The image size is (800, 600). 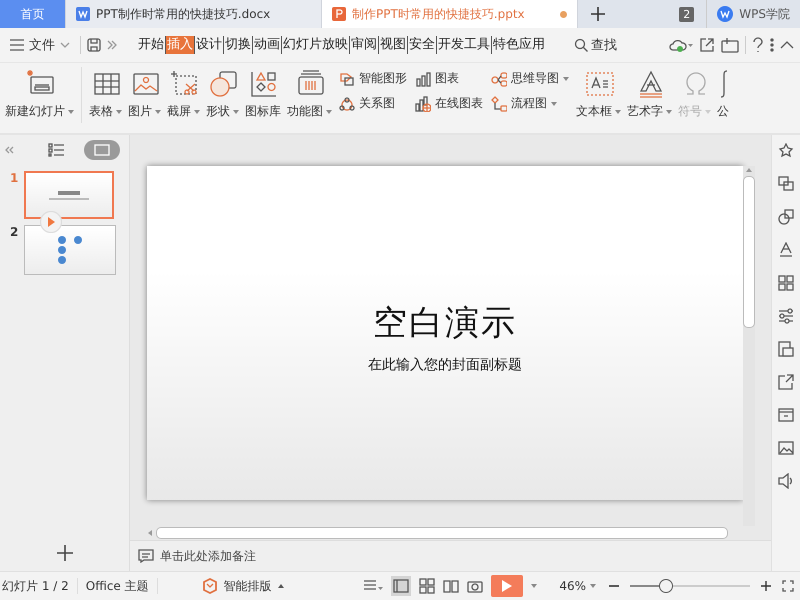 I want to click on ribbon-button: 公, so click(x=723, y=94).